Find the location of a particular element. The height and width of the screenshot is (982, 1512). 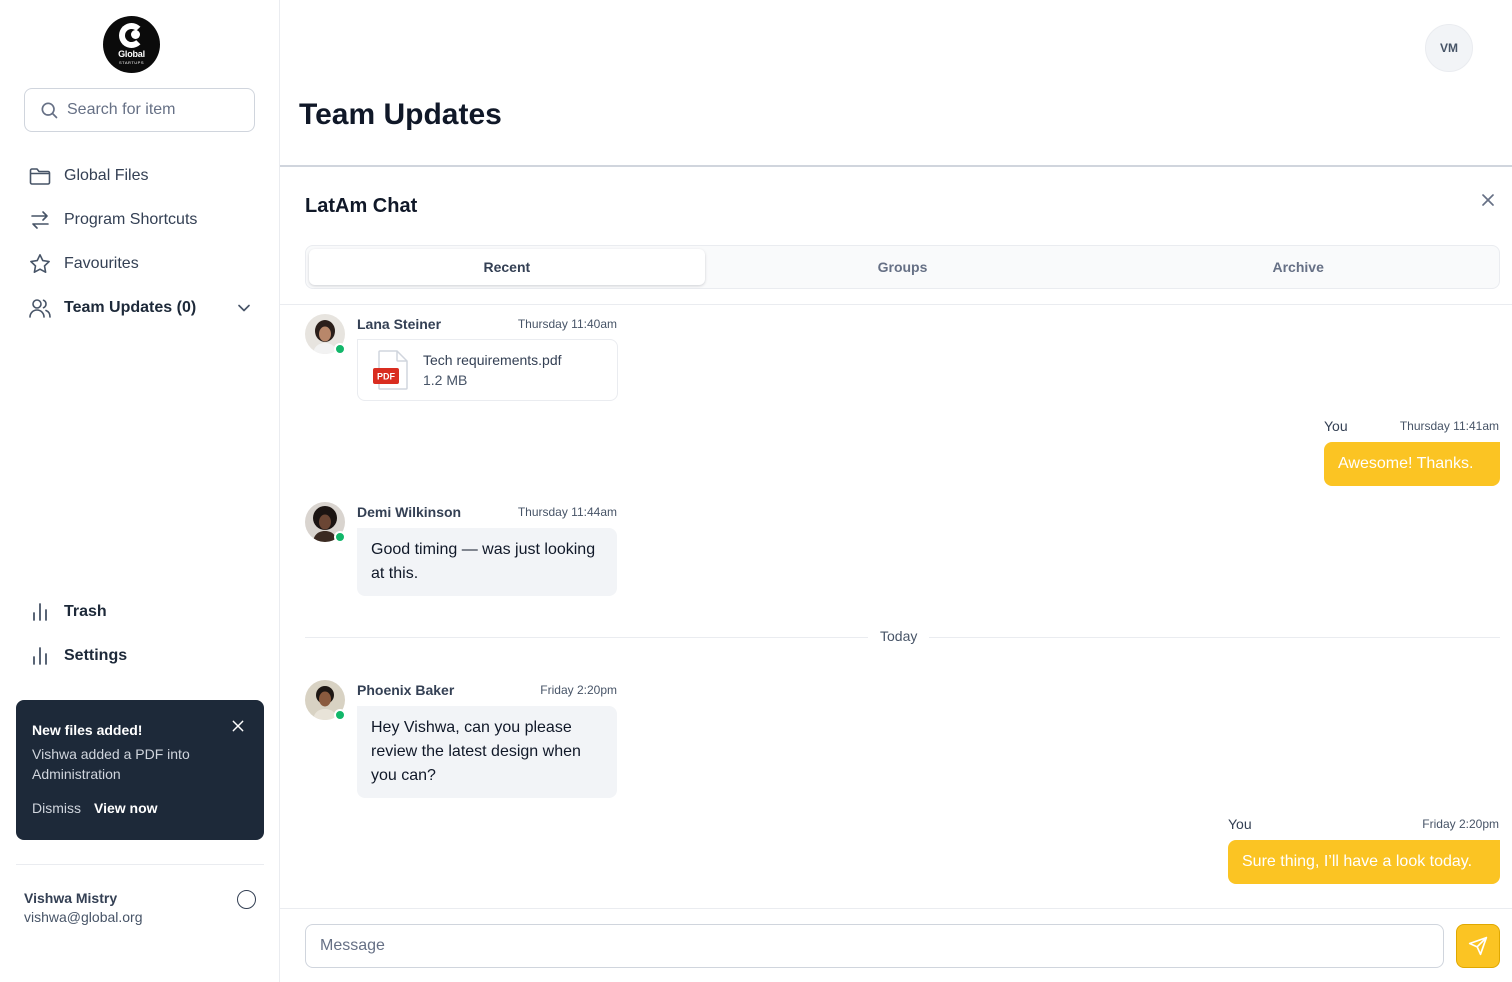

page-title: Team Updates is located at coordinates (400, 114).